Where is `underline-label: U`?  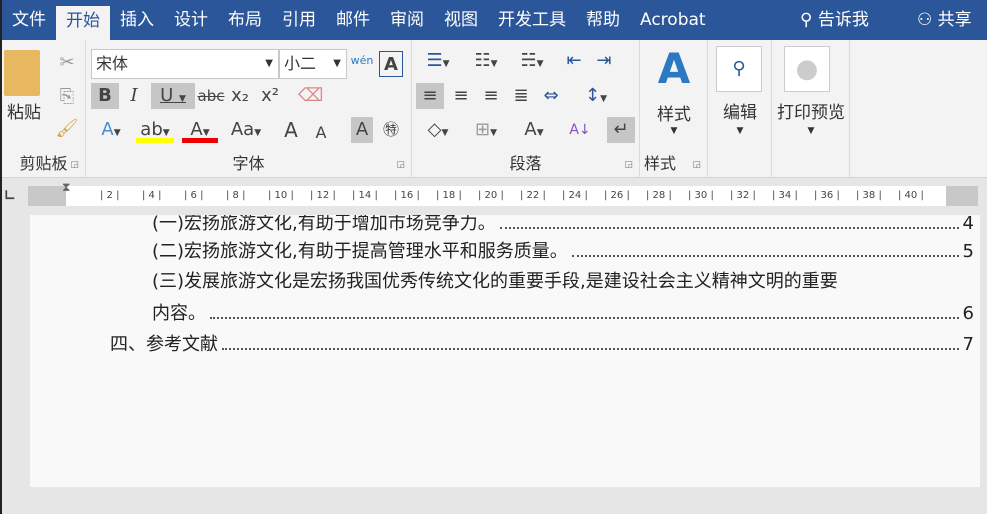 underline-label: U is located at coordinates (167, 95).